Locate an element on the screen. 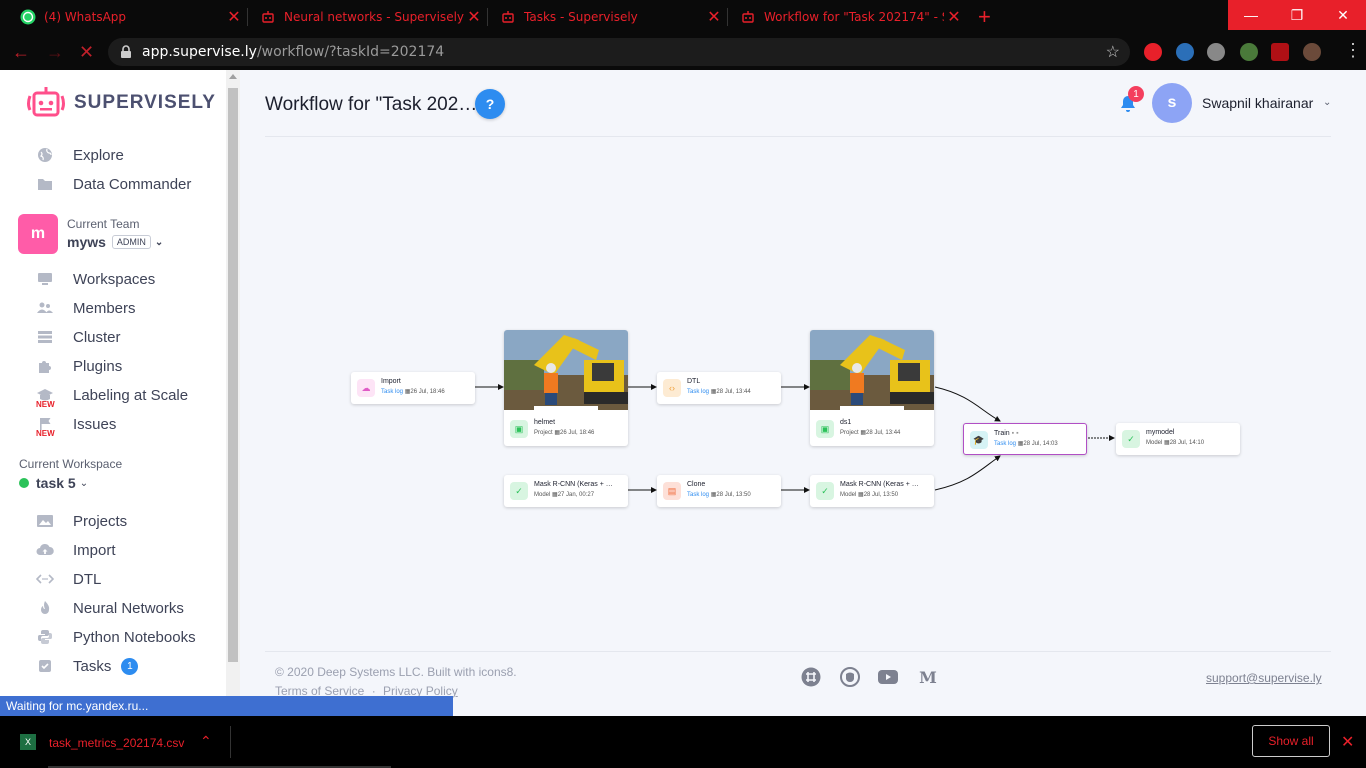 The height and width of the screenshot is (768, 1366). slack-icon is located at coordinates (811, 677).